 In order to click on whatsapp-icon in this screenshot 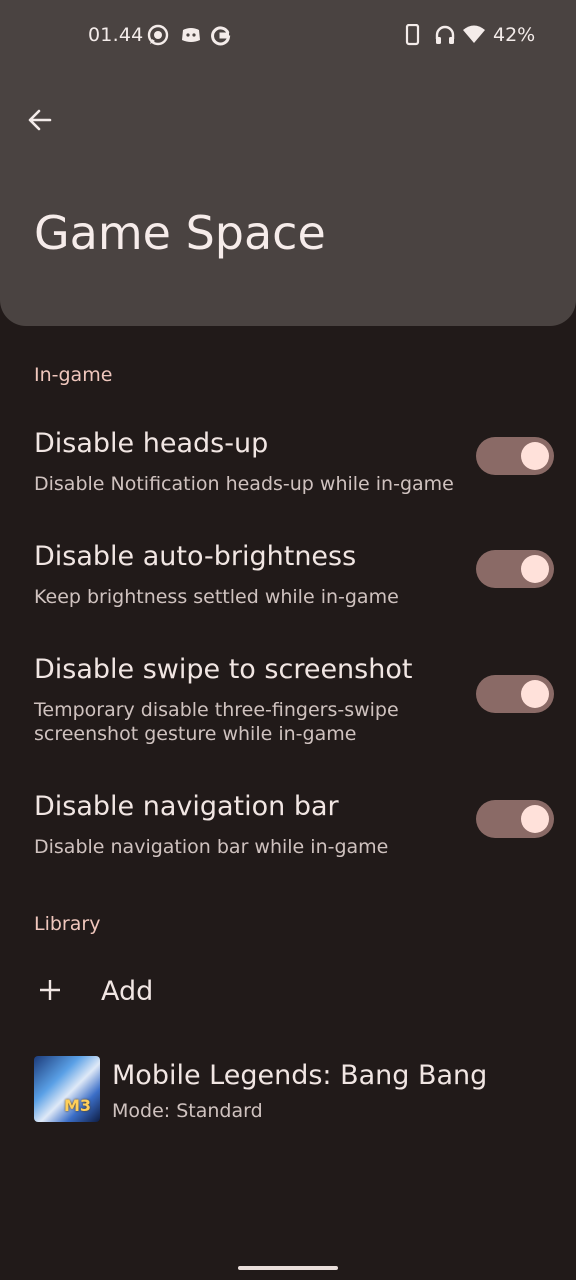, I will do `click(158, 37)`.